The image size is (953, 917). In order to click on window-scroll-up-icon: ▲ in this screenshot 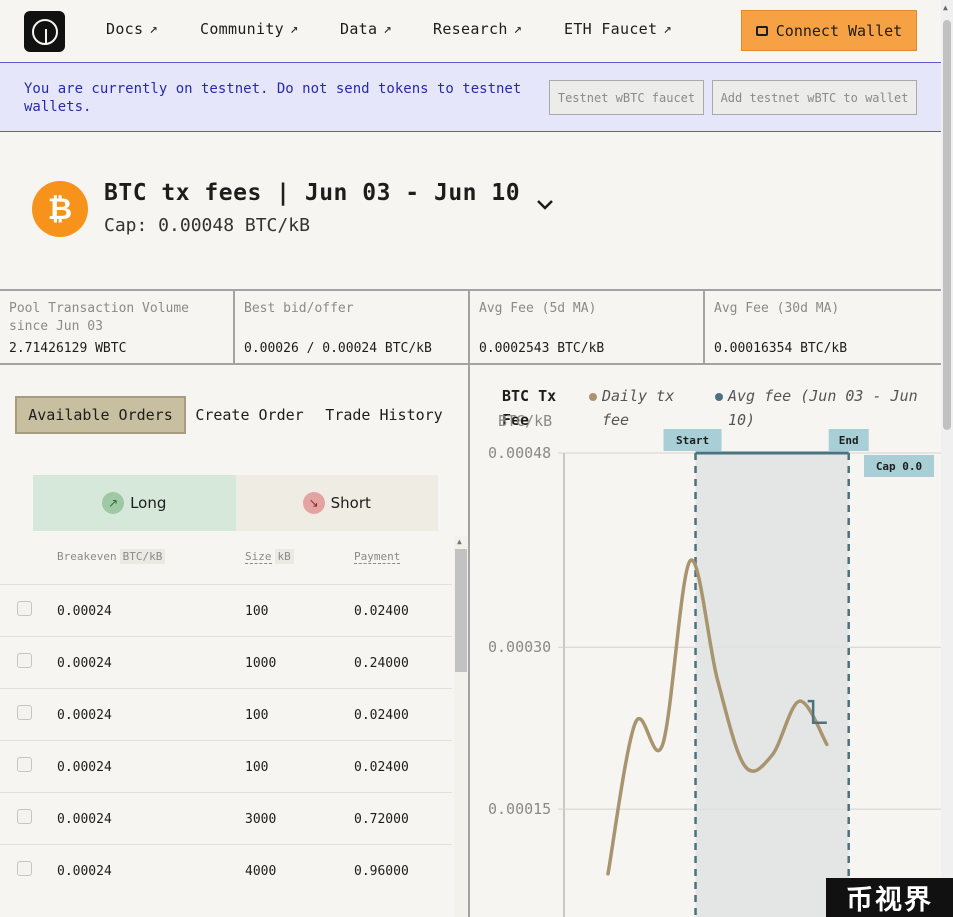, I will do `click(945, 7)`.